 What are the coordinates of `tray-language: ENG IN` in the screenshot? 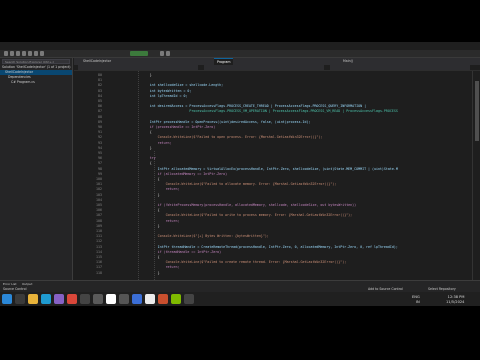 It's located at (416, 299).